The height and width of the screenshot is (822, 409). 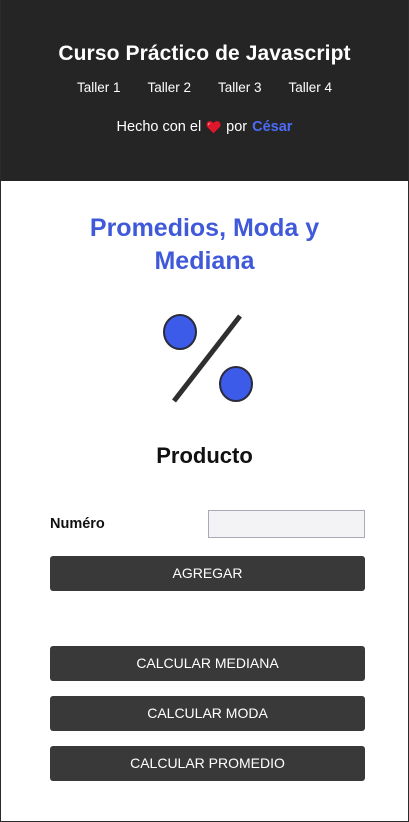 I want to click on nav-link-taller-2: Taller 2, so click(x=169, y=87).